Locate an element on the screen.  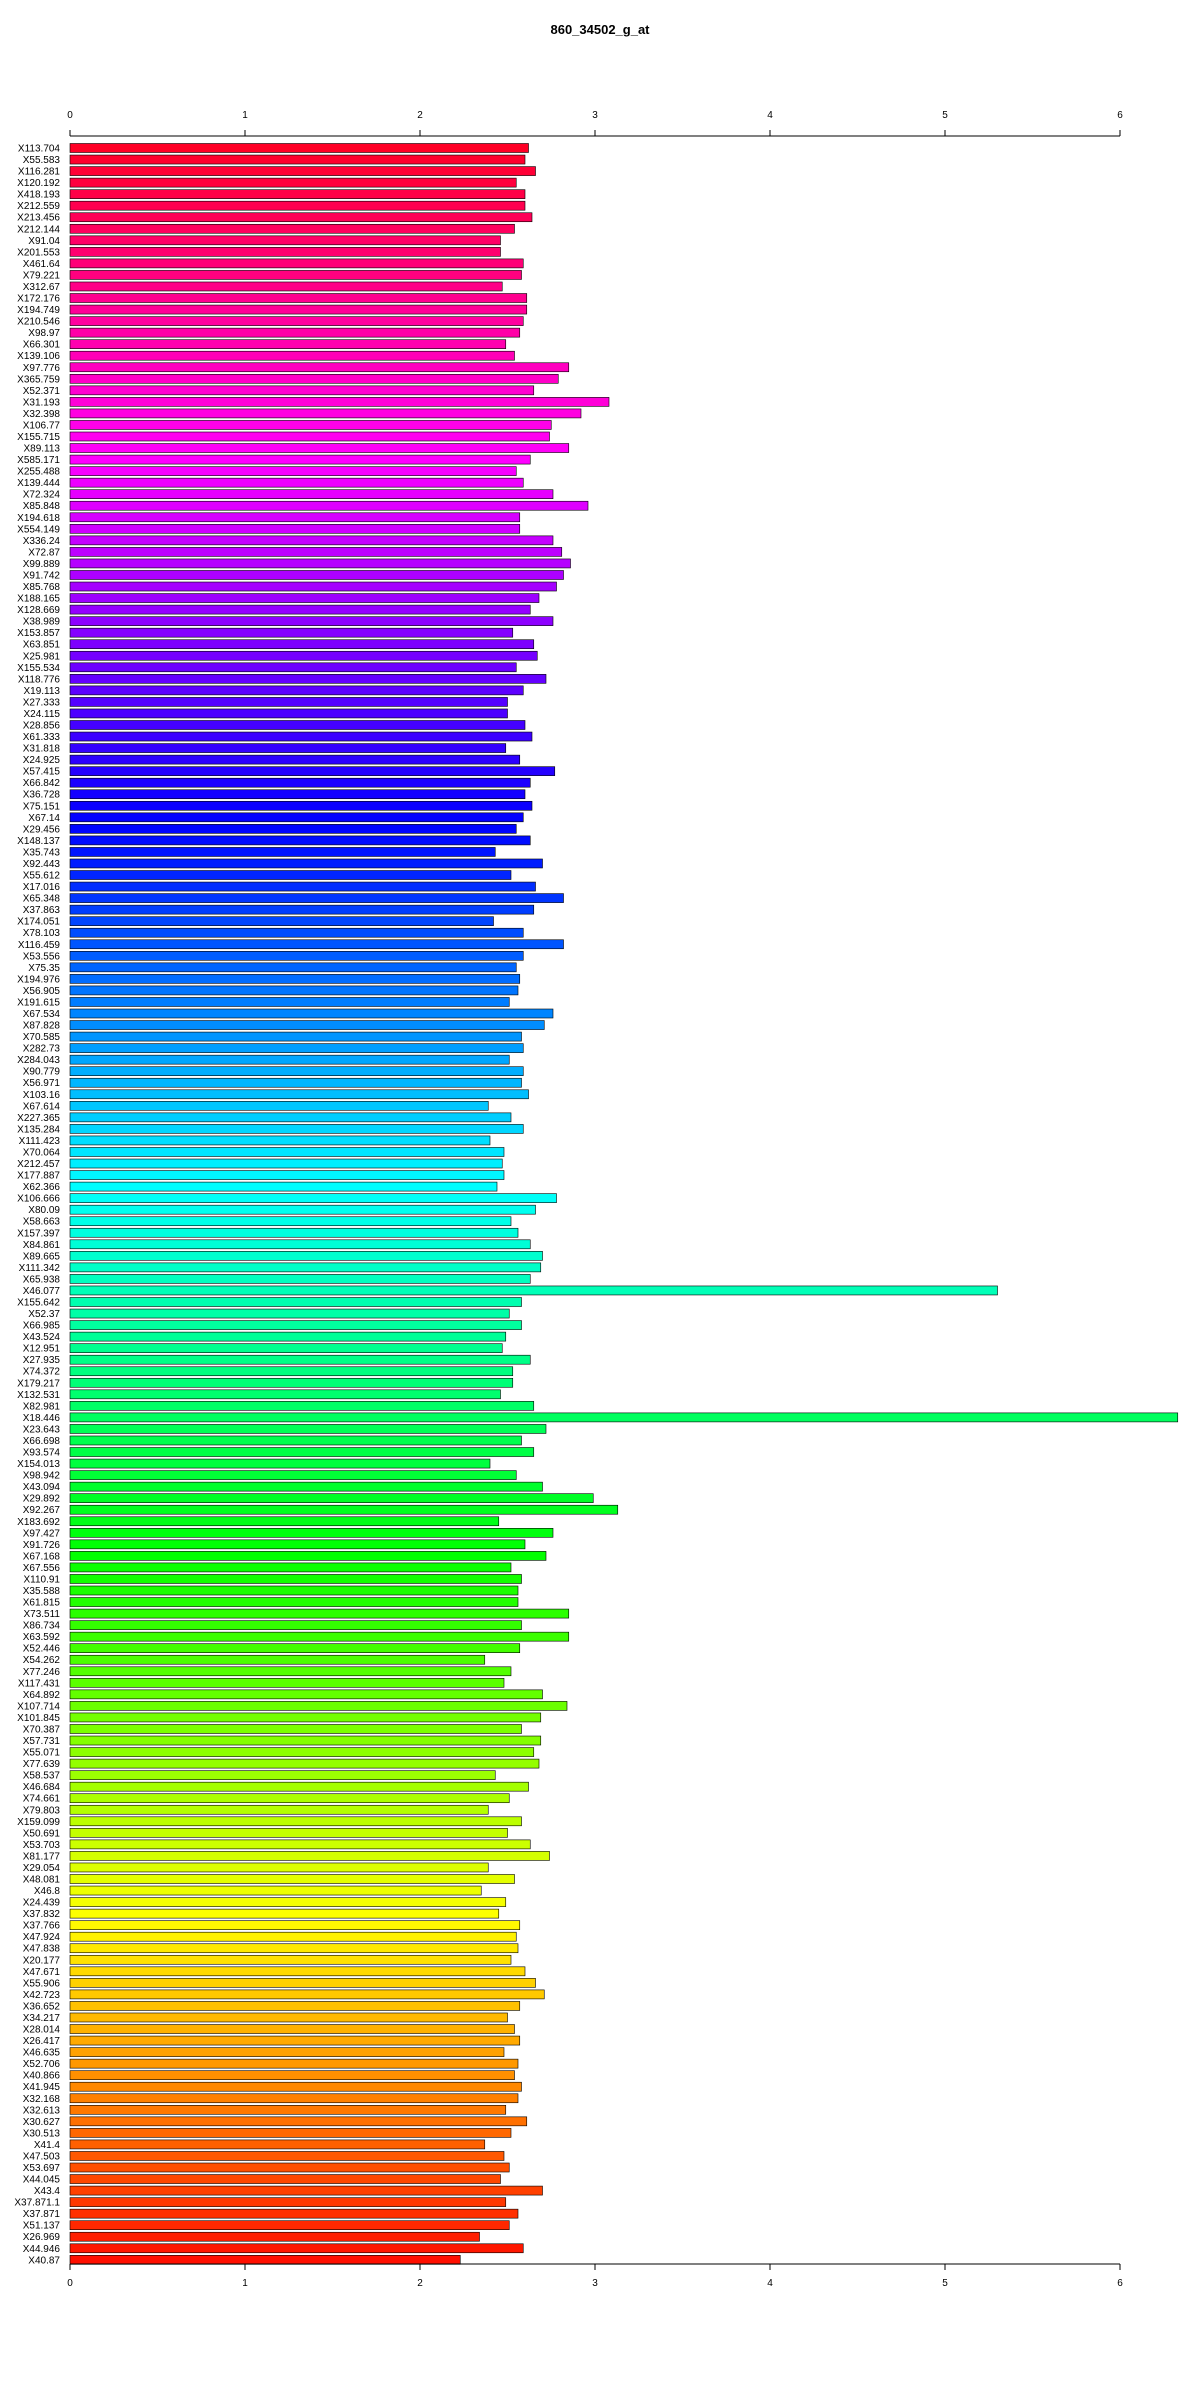
category-label: X91.742 is located at coordinates (42, 575).